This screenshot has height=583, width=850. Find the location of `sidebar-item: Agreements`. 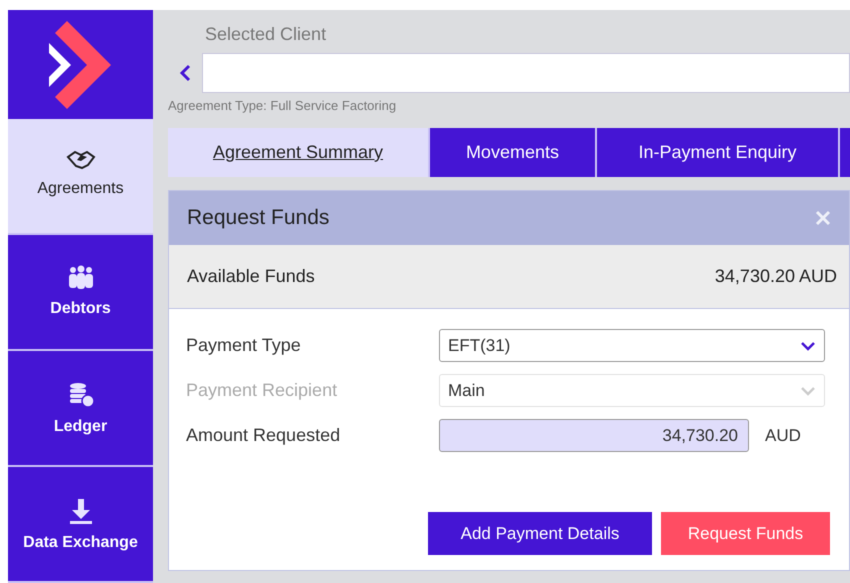

sidebar-item: Agreements is located at coordinates (80, 177).